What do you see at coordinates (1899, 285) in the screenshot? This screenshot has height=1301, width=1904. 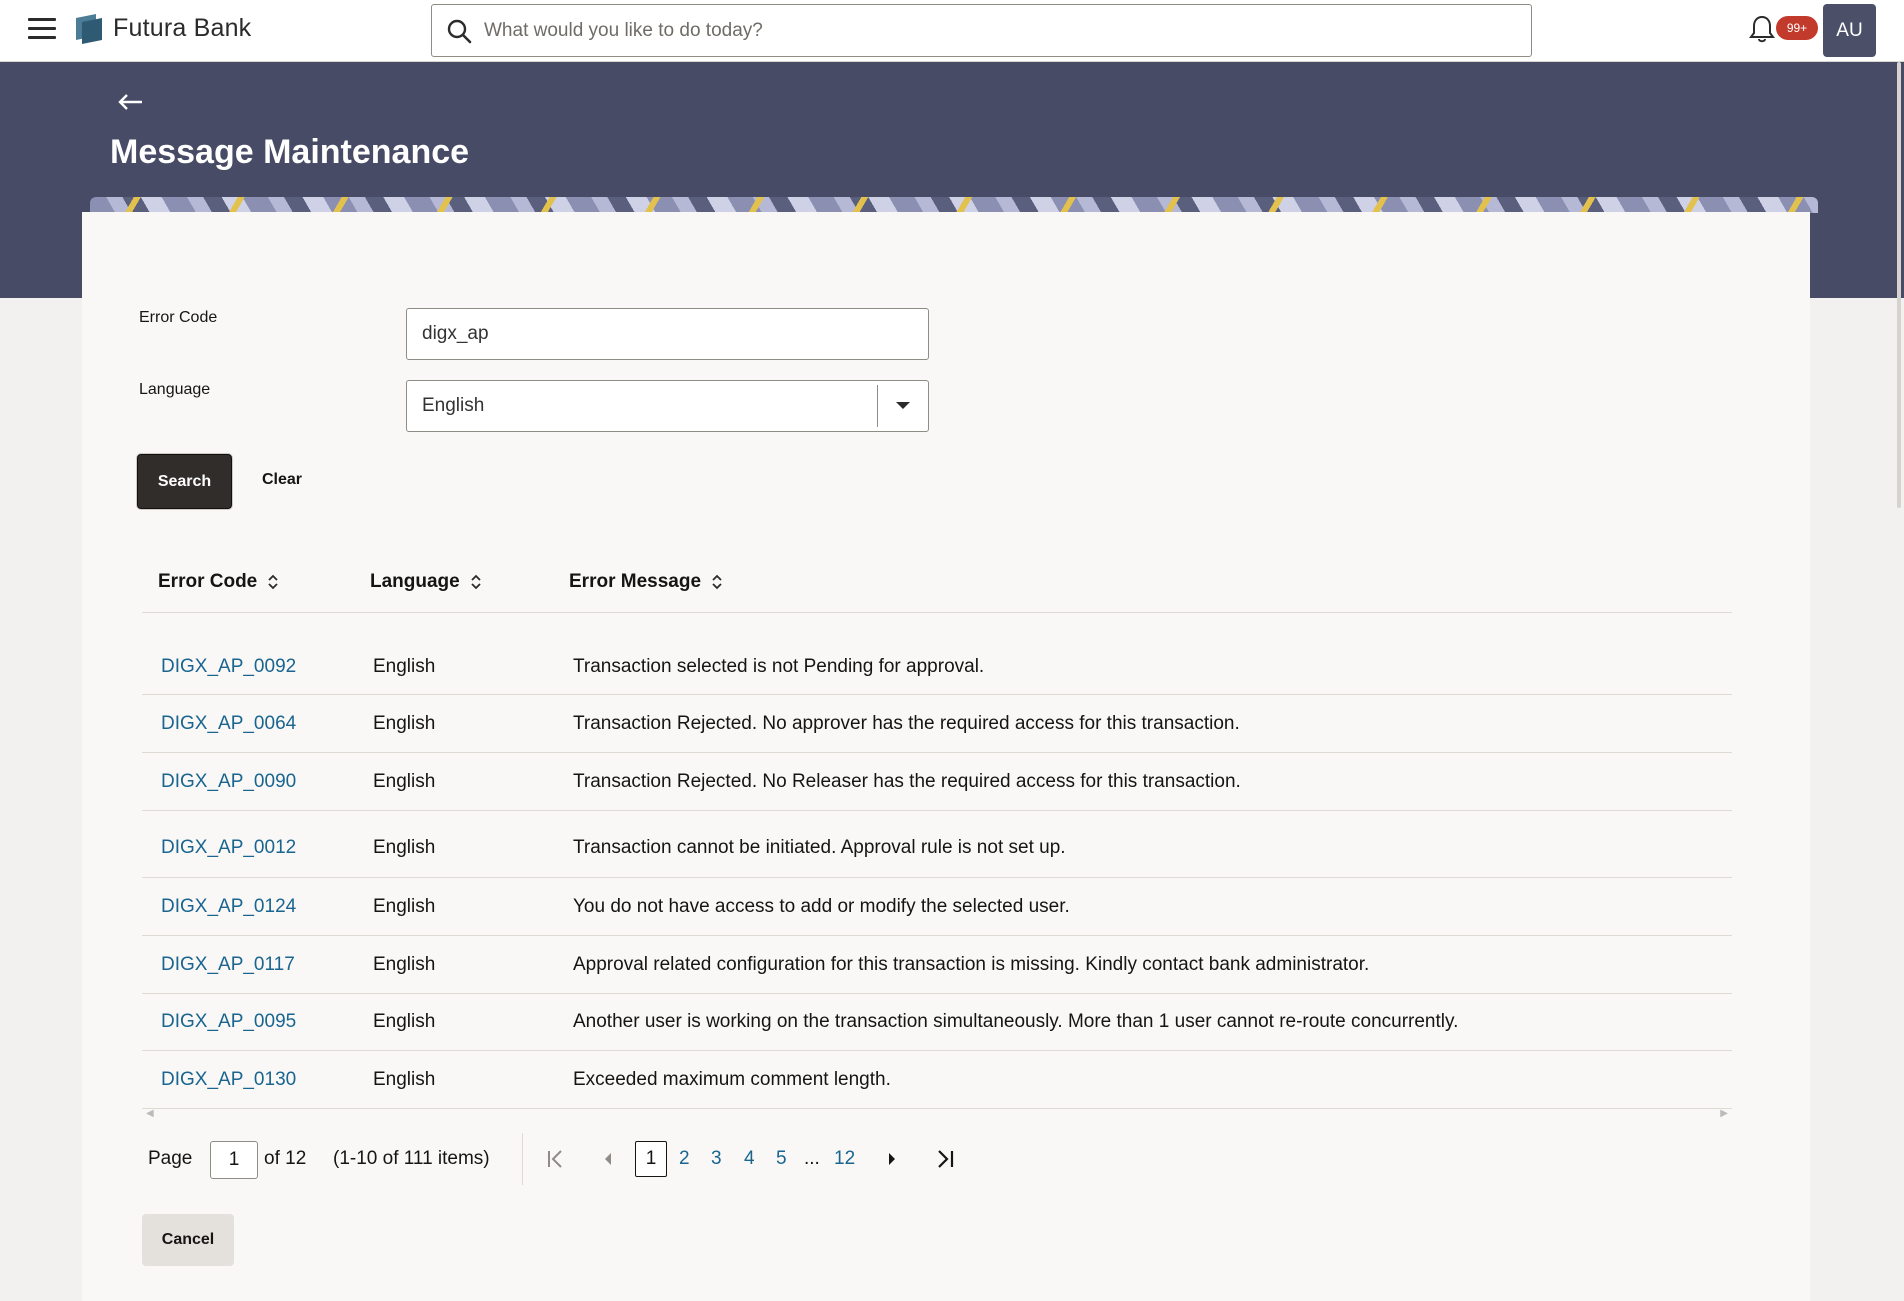 I see `page-vertical-scrollbar` at bounding box center [1899, 285].